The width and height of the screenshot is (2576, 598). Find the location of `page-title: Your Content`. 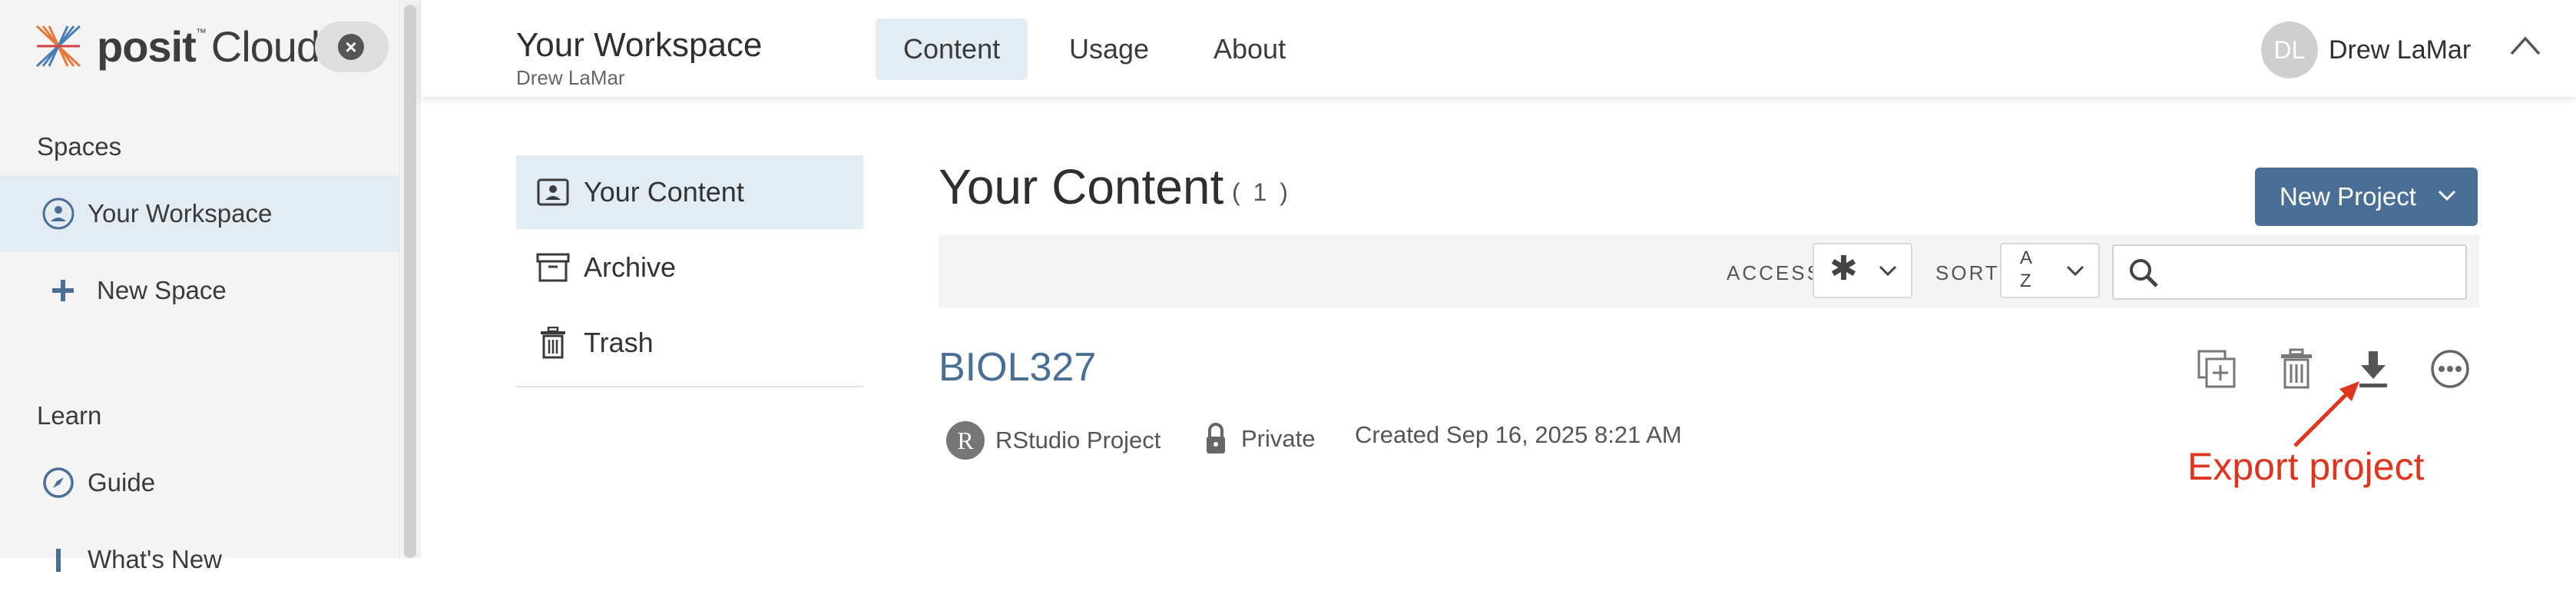

page-title: Your Content is located at coordinates (1081, 186).